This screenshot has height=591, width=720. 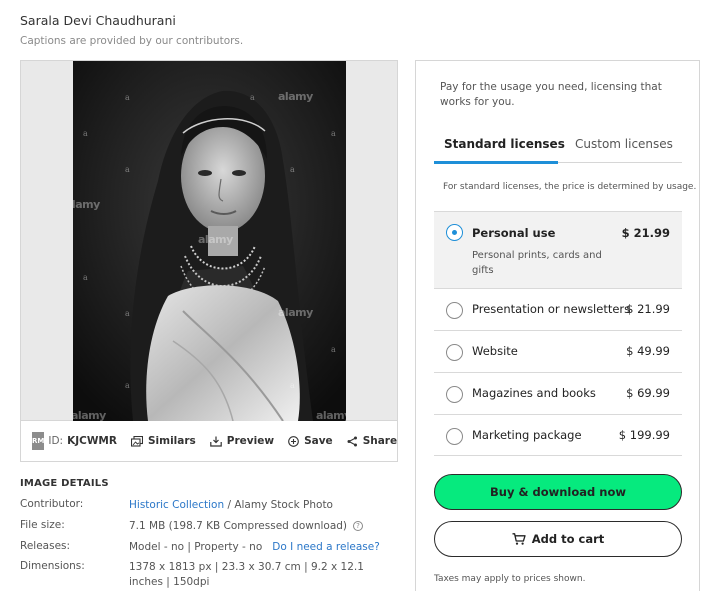 What do you see at coordinates (136, 441) in the screenshot?
I see `similars-icon` at bounding box center [136, 441].